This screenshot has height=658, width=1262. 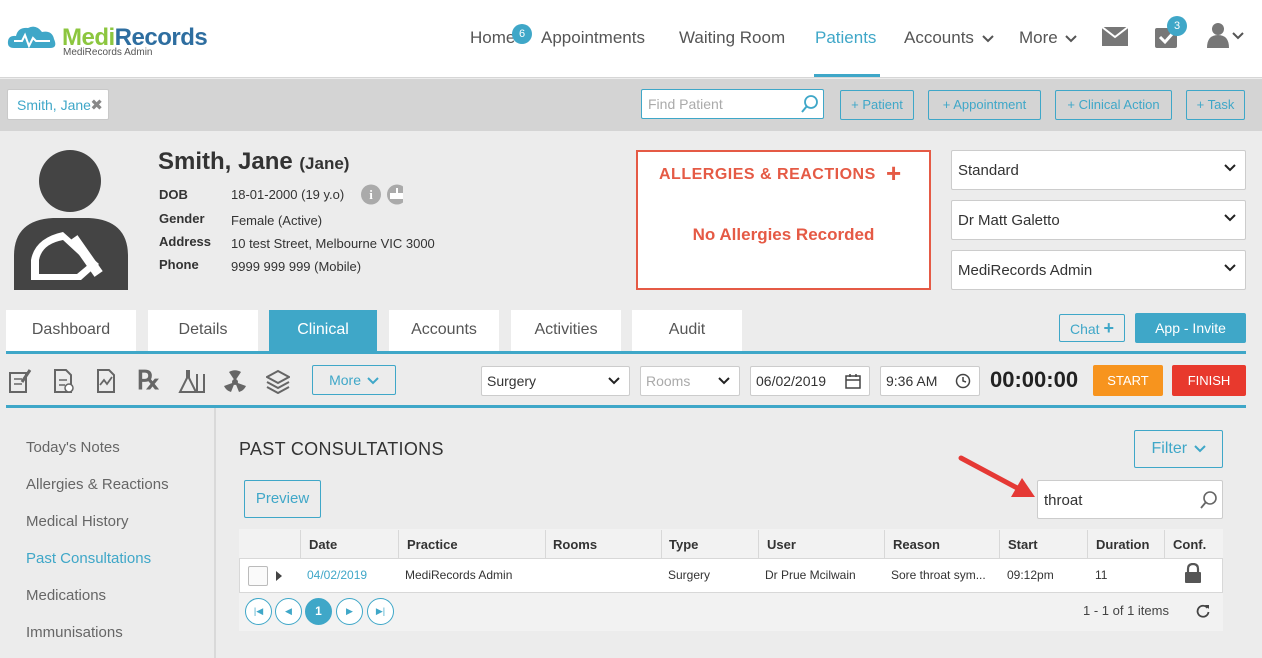 What do you see at coordinates (88, 558) in the screenshot?
I see `sidebar-item-past-consultations: Past Consultations` at bounding box center [88, 558].